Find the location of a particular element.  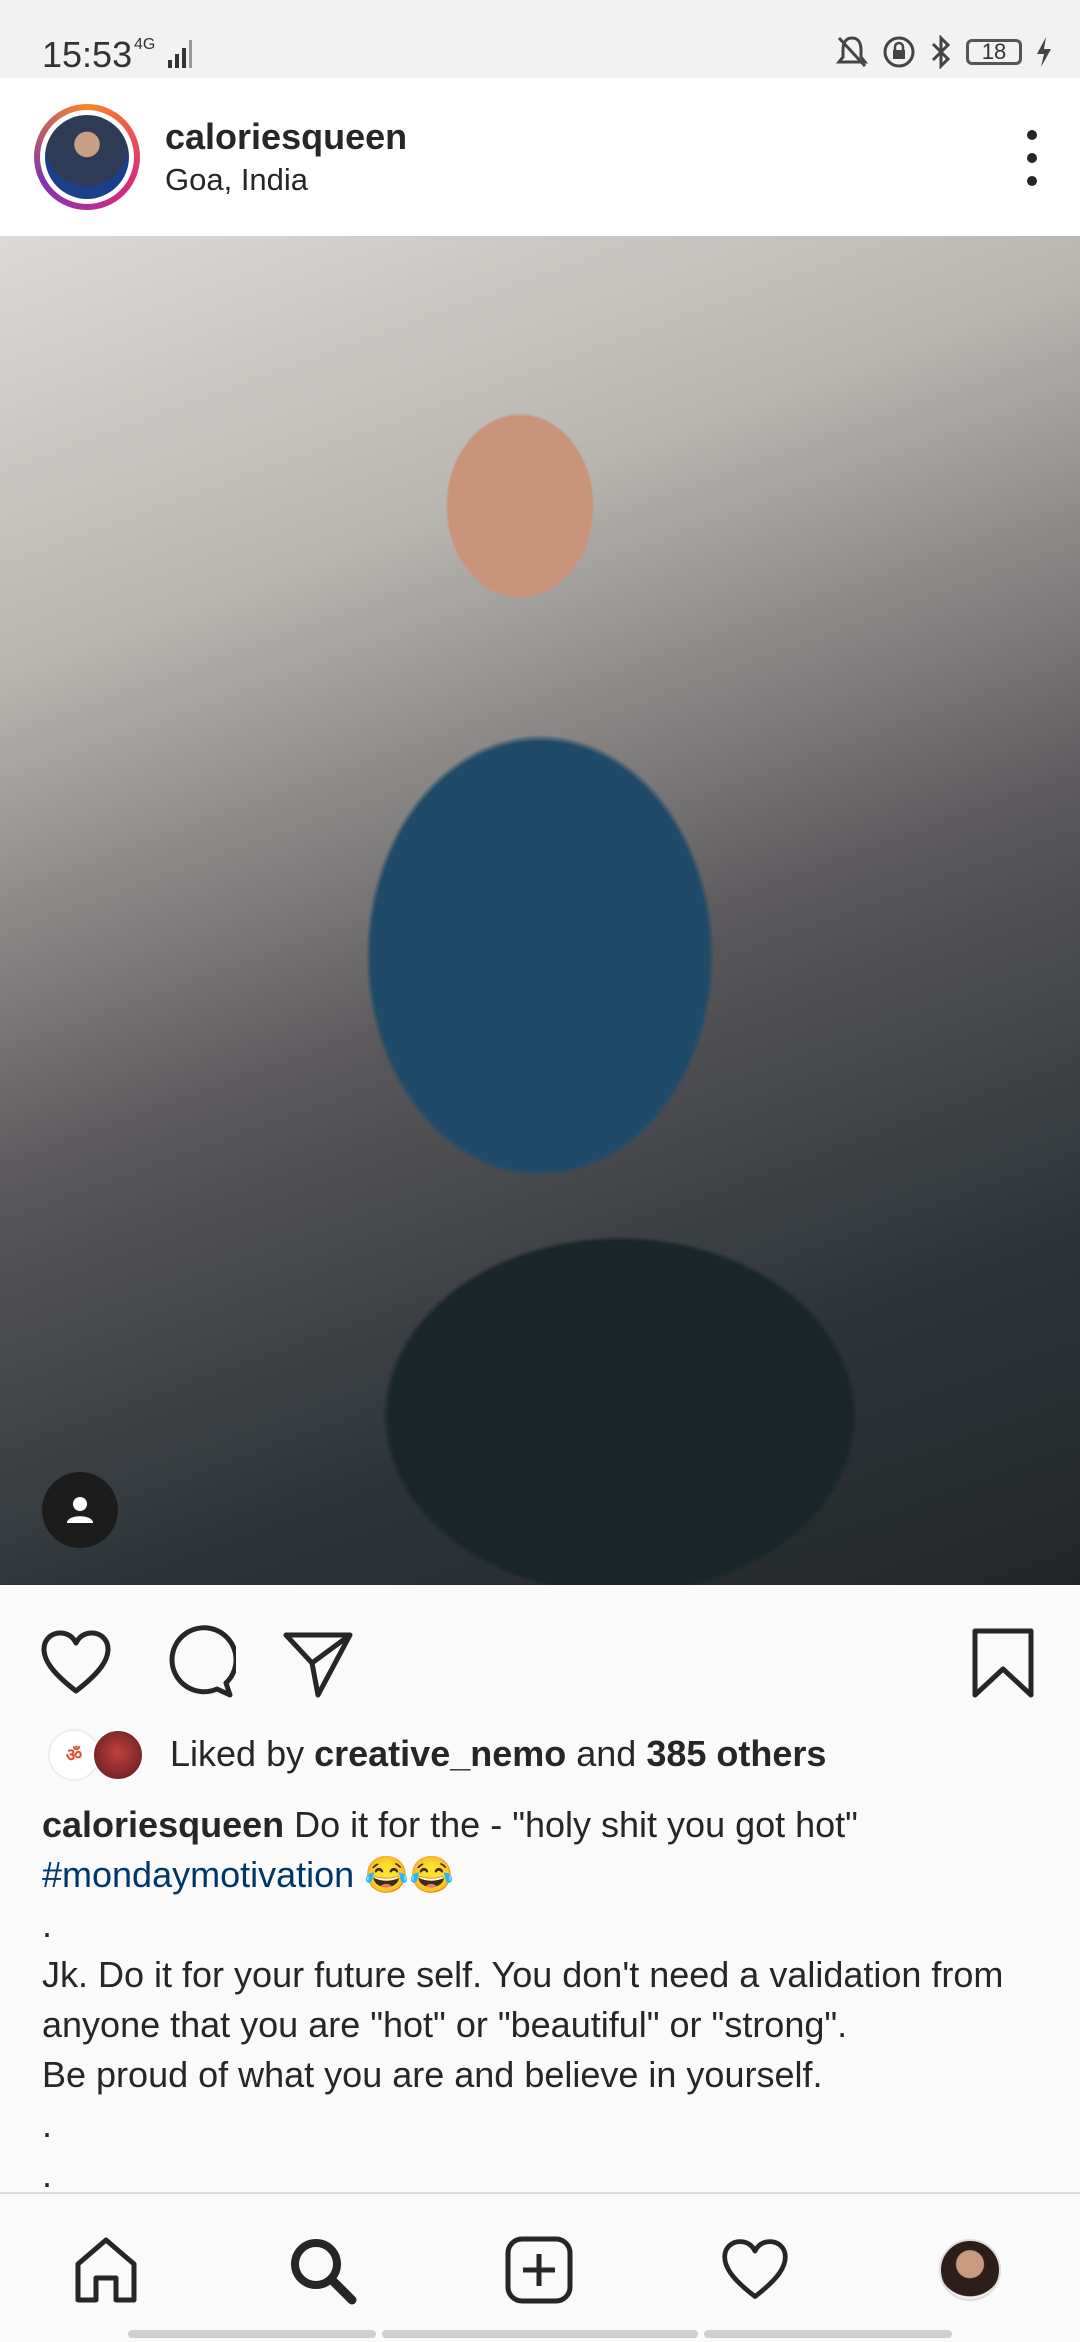

story-avatar is located at coordinates (87, 157).